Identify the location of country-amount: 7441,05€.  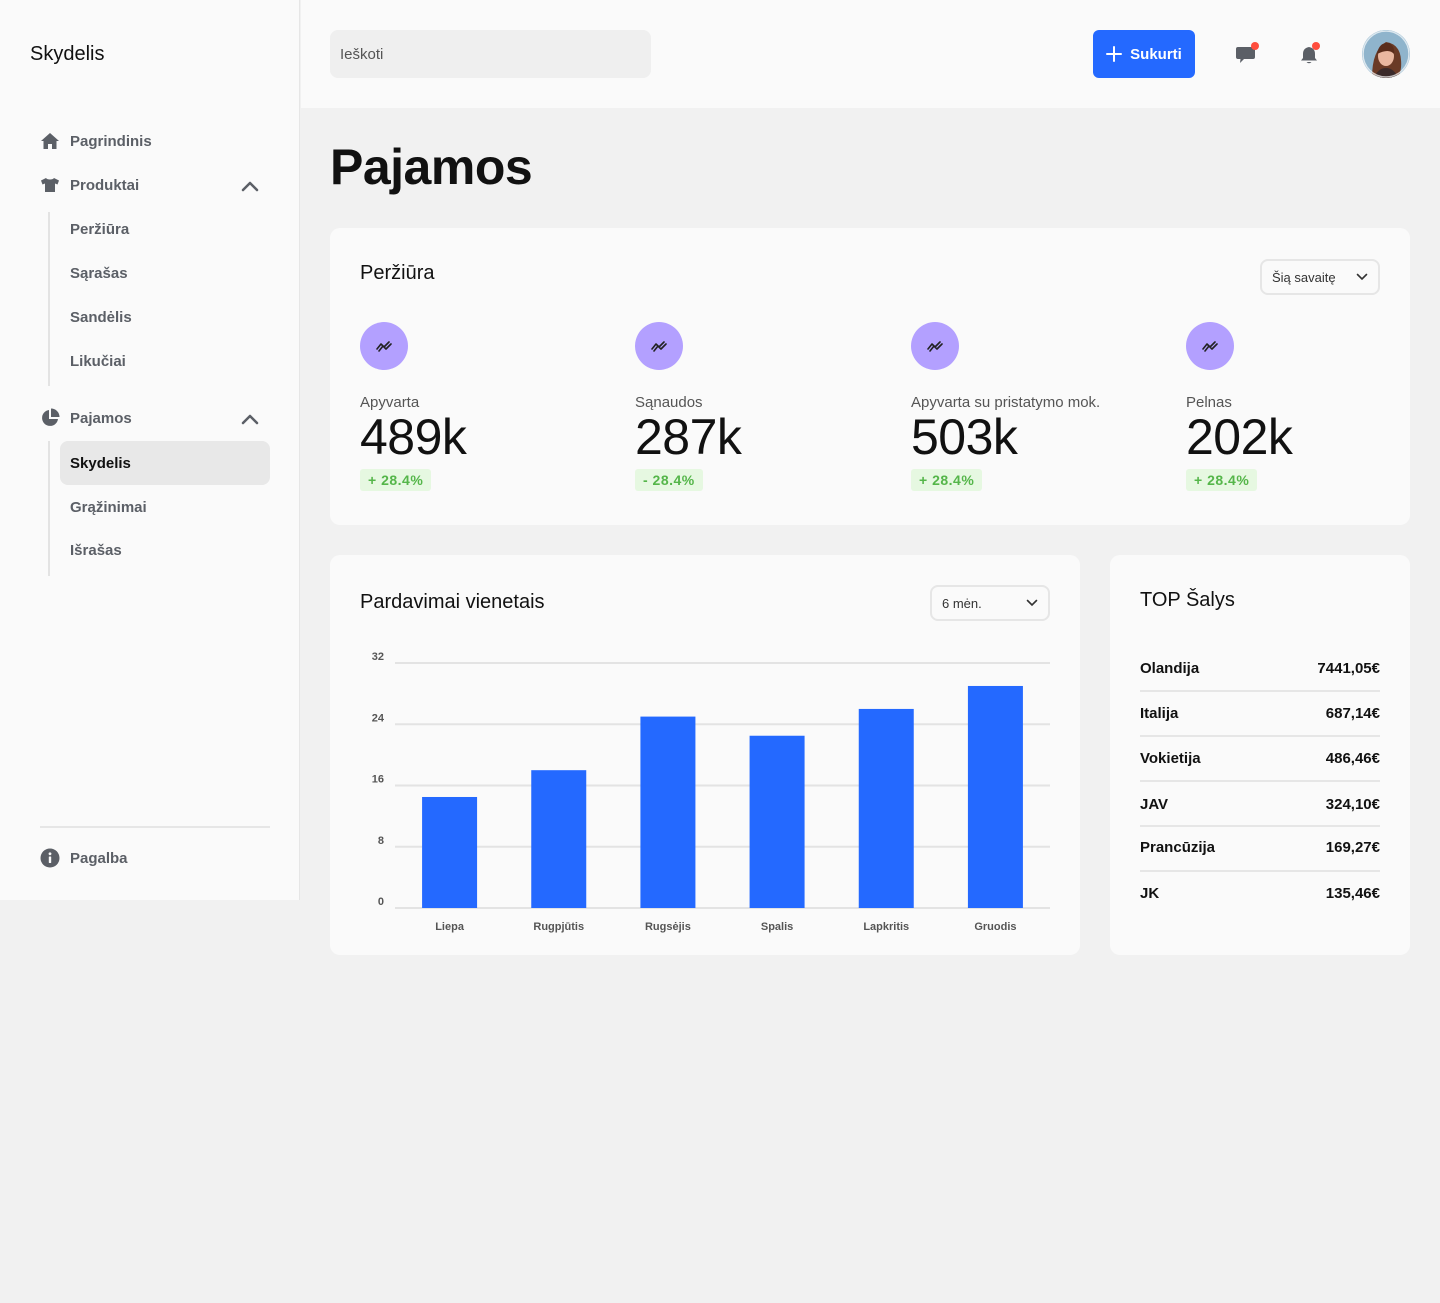
(1348, 668).